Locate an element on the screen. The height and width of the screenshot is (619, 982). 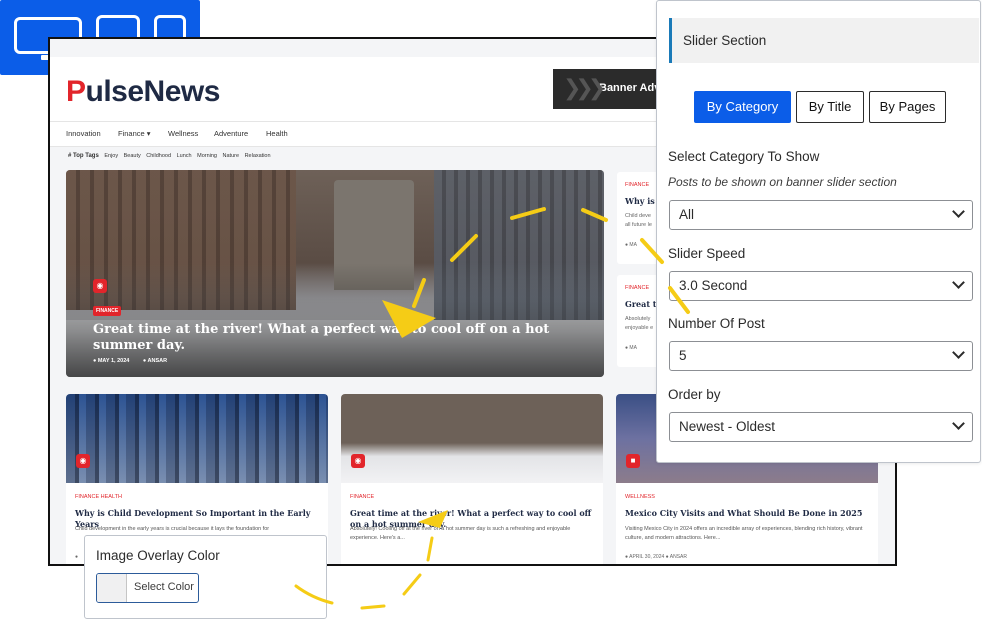
side-card-excerpt-line: Absolutely is located at coordinates (638, 319).